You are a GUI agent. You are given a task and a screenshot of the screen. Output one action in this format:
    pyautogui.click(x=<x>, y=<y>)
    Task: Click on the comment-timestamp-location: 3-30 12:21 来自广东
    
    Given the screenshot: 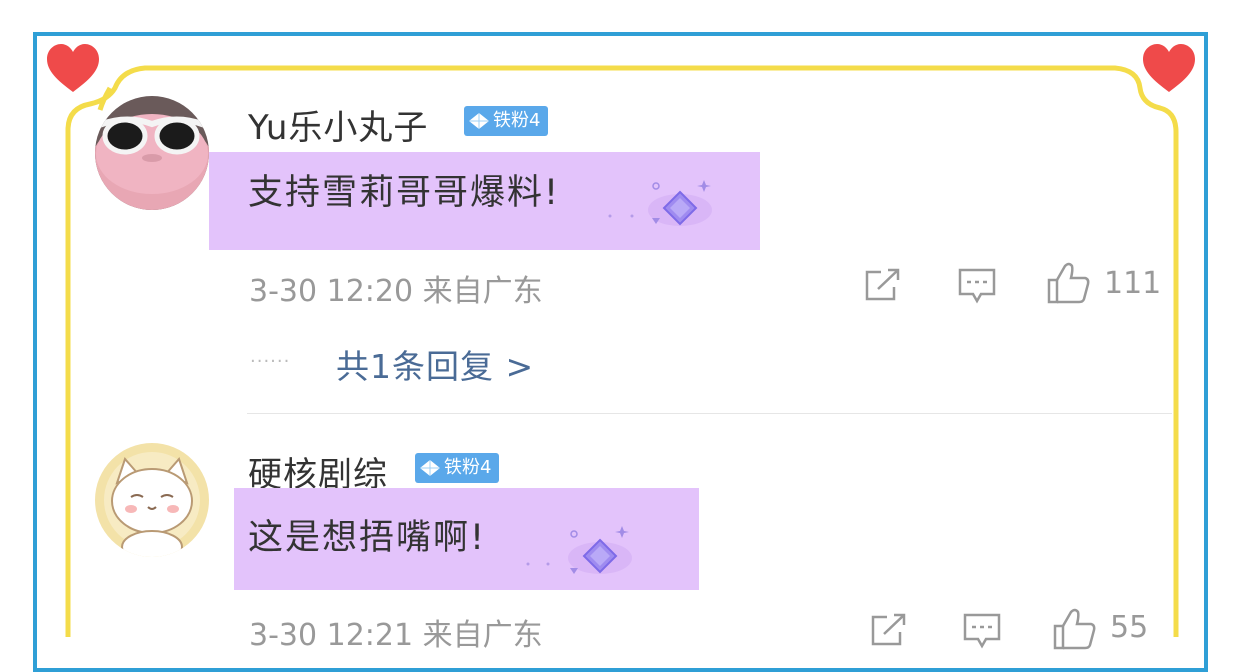 What is the action you would take?
    pyautogui.click(x=396, y=635)
    